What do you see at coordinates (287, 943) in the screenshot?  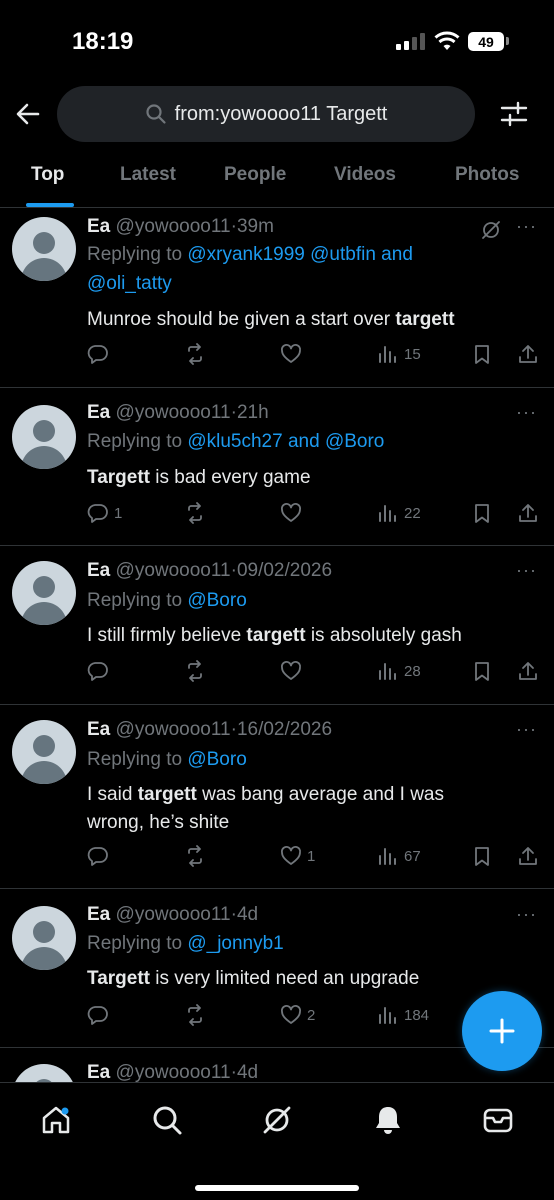 I see `replying-to: Replying to @_jonnyb1` at bounding box center [287, 943].